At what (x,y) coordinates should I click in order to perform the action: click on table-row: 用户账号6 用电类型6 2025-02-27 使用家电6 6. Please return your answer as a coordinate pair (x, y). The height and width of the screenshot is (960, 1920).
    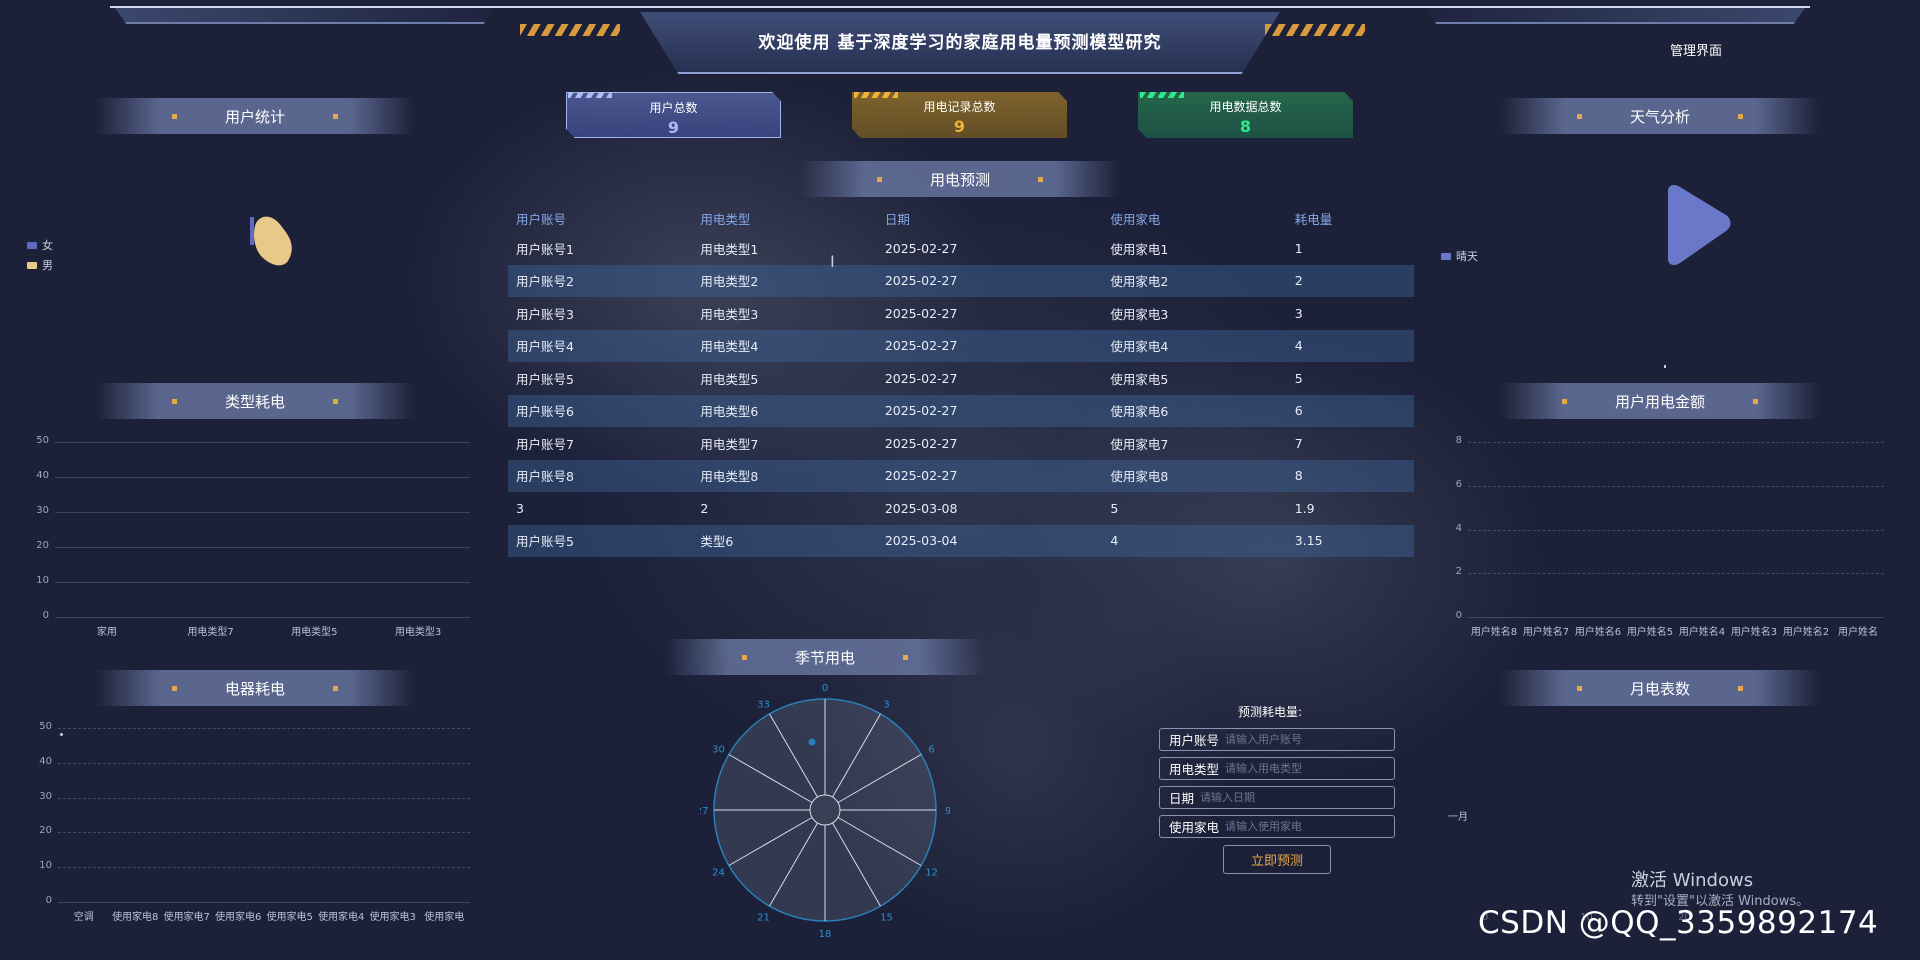
    Looking at the image, I should click on (961, 410).